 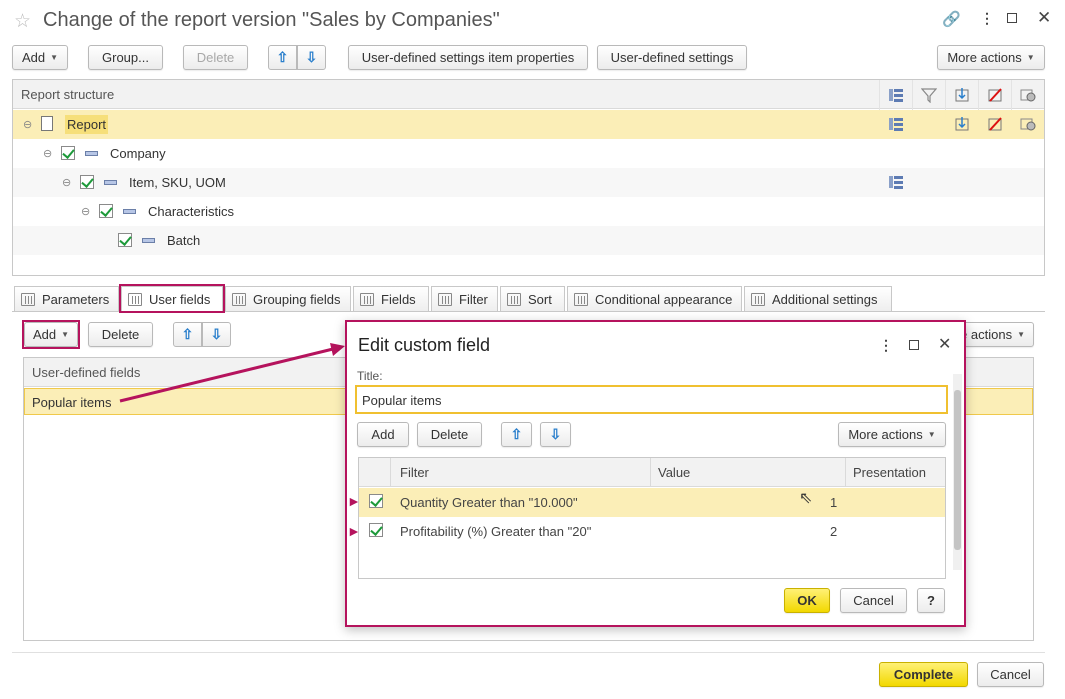 I want to click on footer-divider, so click(x=528, y=652).